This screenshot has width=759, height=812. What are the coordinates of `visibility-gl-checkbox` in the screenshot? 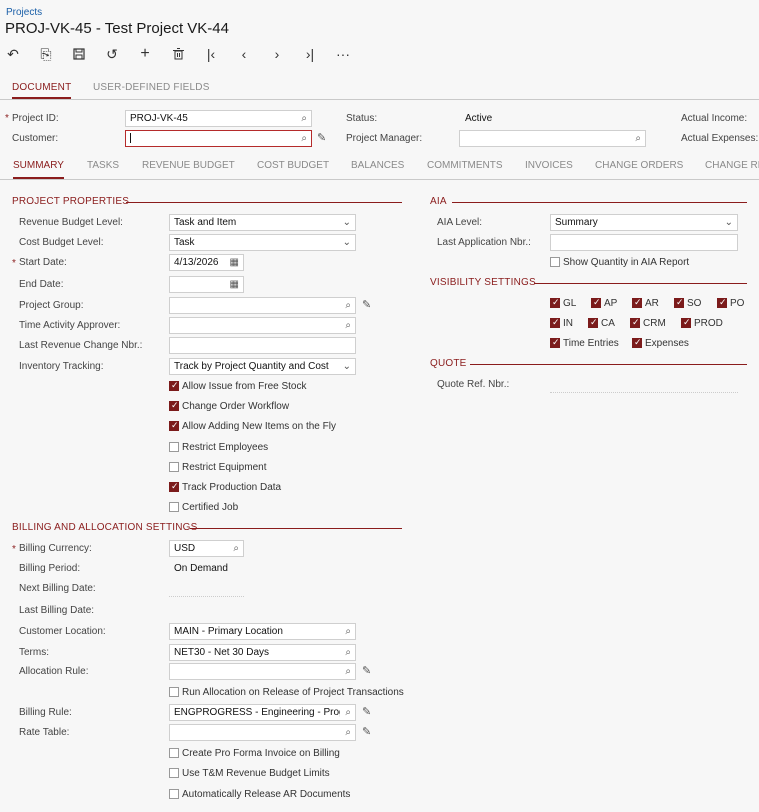 It's located at (555, 302).